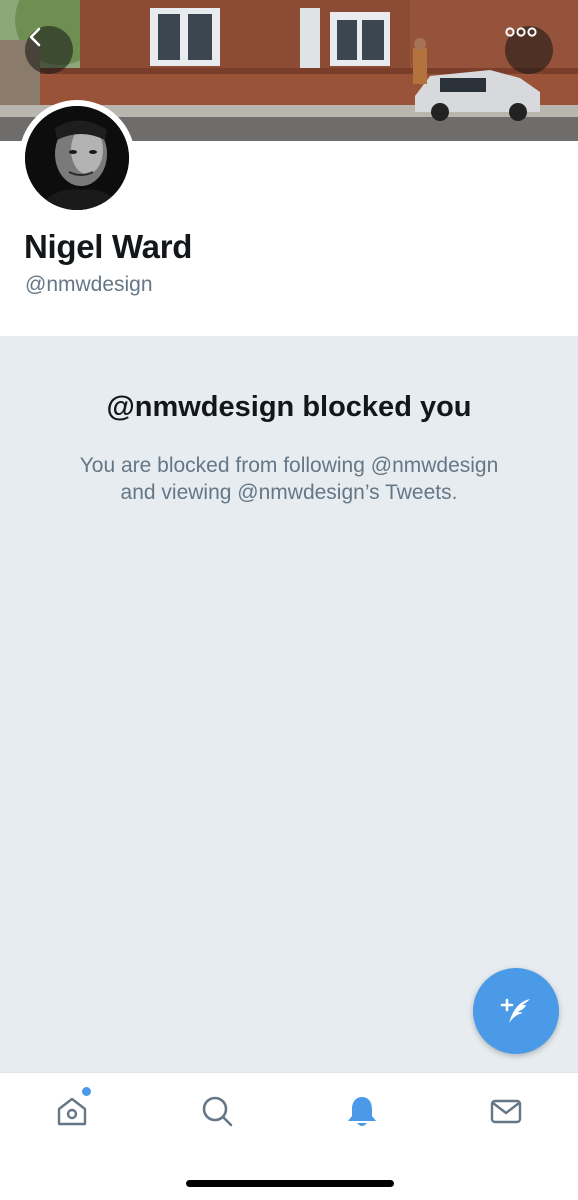  Describe the element at coordinates (289, 407) in the screenshot. I see `blocked-title: @nmwdesign blocked you` at that location.